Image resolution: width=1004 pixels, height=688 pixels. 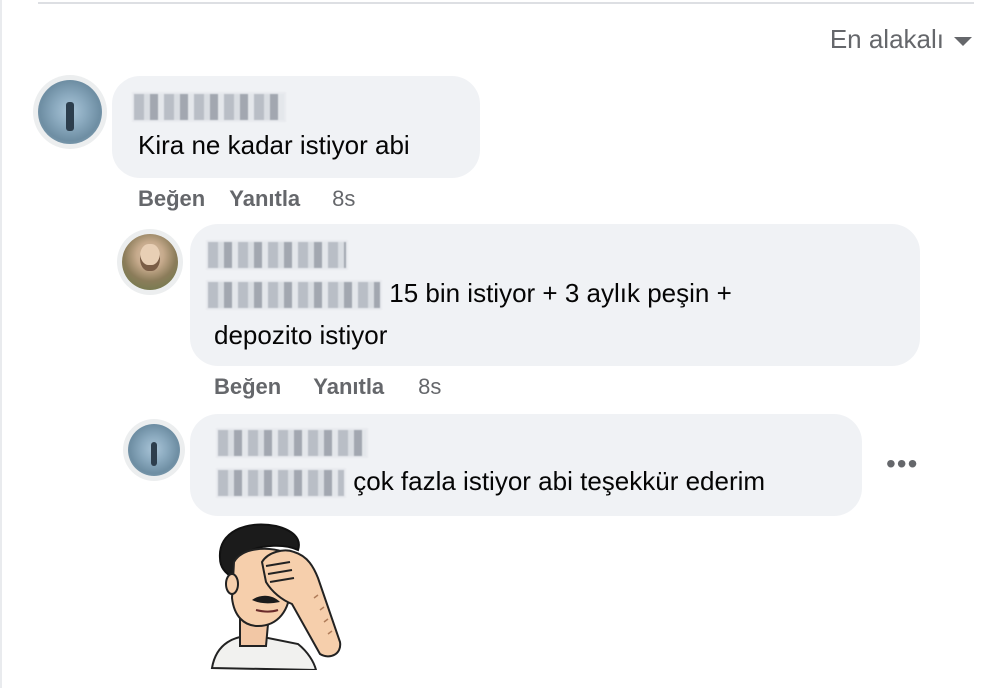 I want to click on reply-text: 15 bin istiyor + 3 aylık peşin +, so click(x=469, y=293).